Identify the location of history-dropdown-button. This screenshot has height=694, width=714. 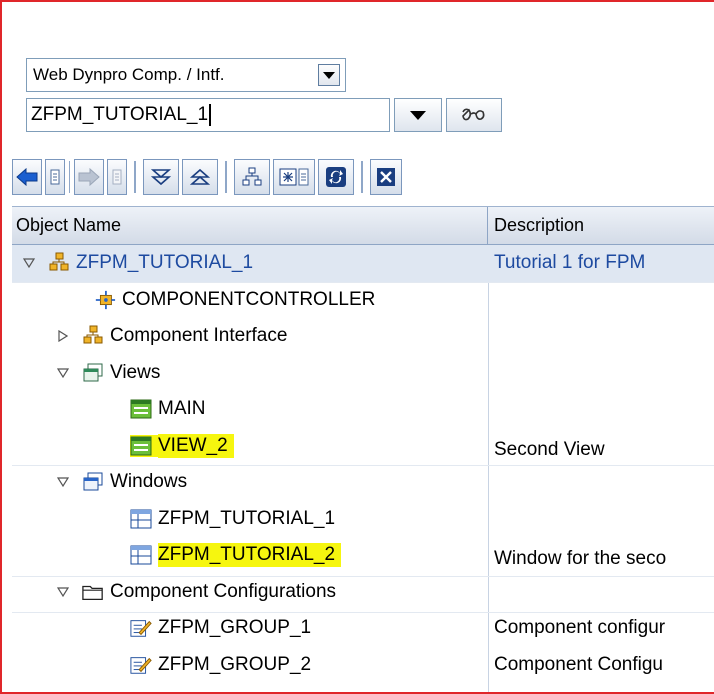
(418, 115).